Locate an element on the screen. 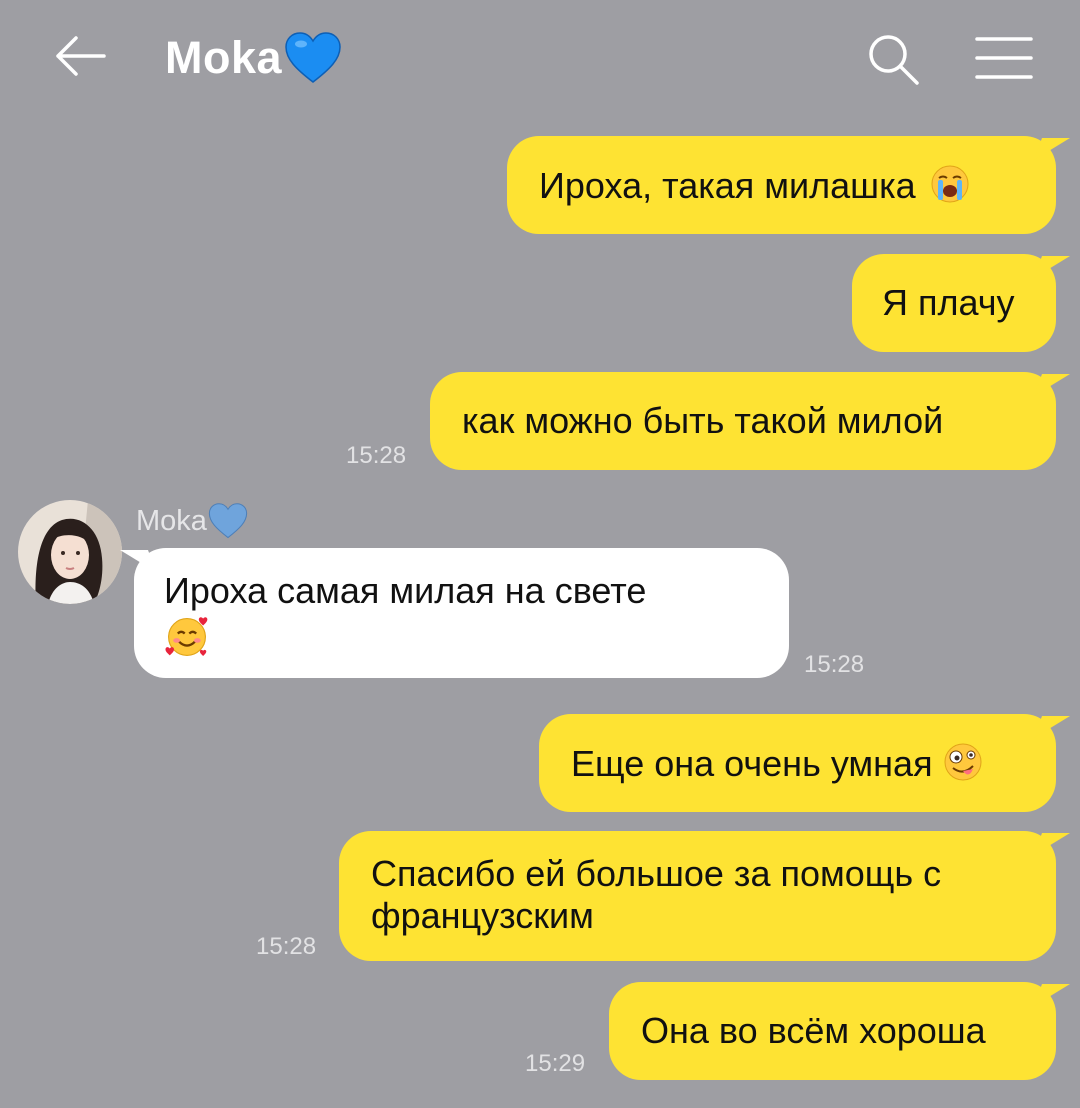  message-text: Я плачу is located at coordinates (948, 302).